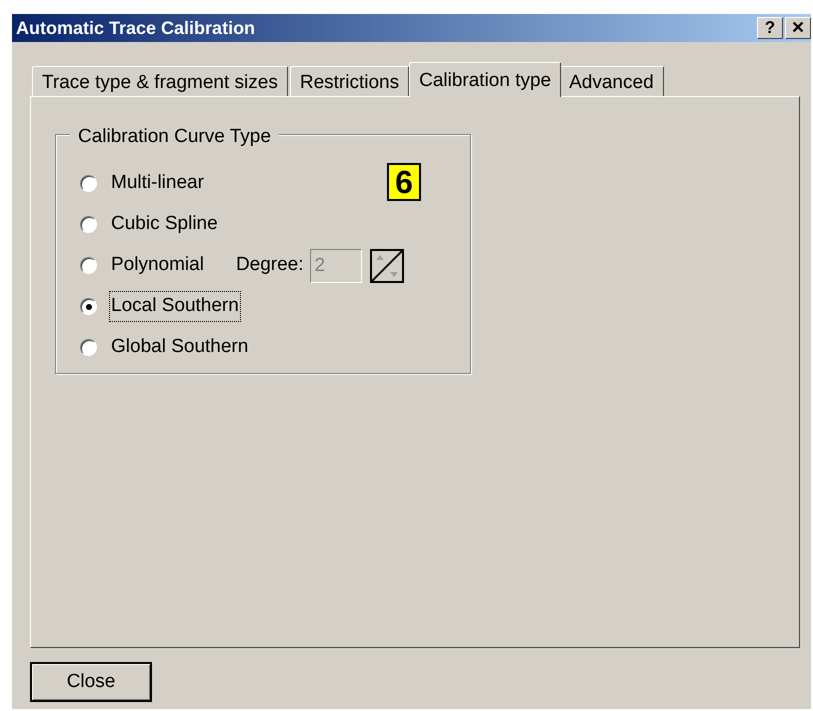  I want to click on close-button: ×, so click(798, 28).